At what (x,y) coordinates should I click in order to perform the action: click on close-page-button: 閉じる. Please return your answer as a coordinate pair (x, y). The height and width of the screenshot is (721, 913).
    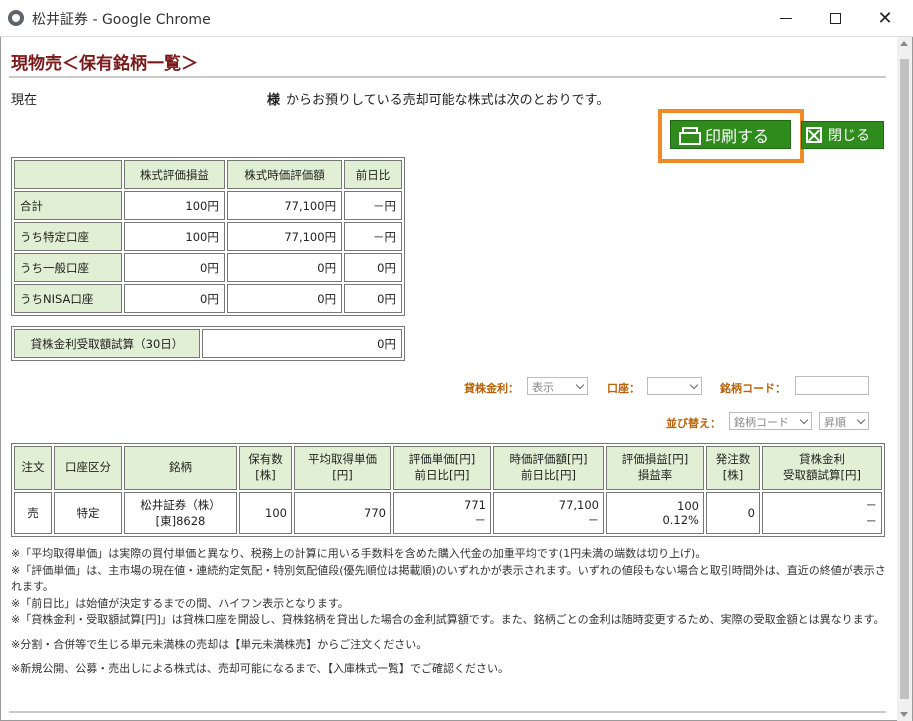
    Looking at the image, I should click on (842, 135).